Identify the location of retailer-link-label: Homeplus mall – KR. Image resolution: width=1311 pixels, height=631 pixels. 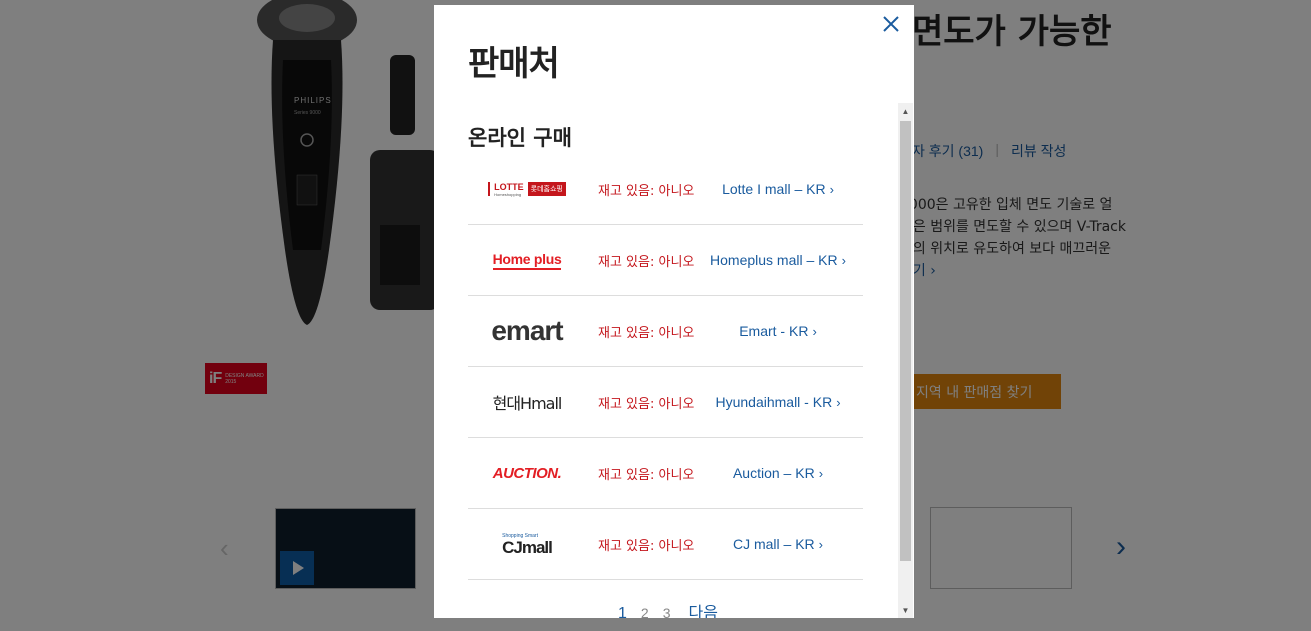
(774, 260).